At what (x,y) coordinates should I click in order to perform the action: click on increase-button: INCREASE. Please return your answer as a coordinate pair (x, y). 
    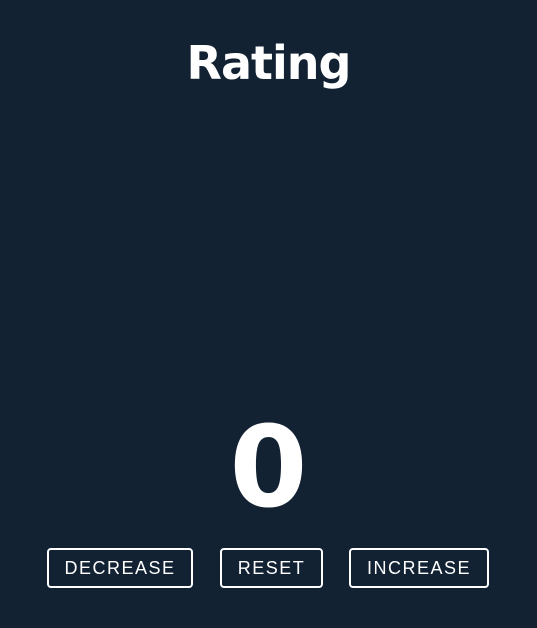
    Looking at the image, I should click on (419, 568).